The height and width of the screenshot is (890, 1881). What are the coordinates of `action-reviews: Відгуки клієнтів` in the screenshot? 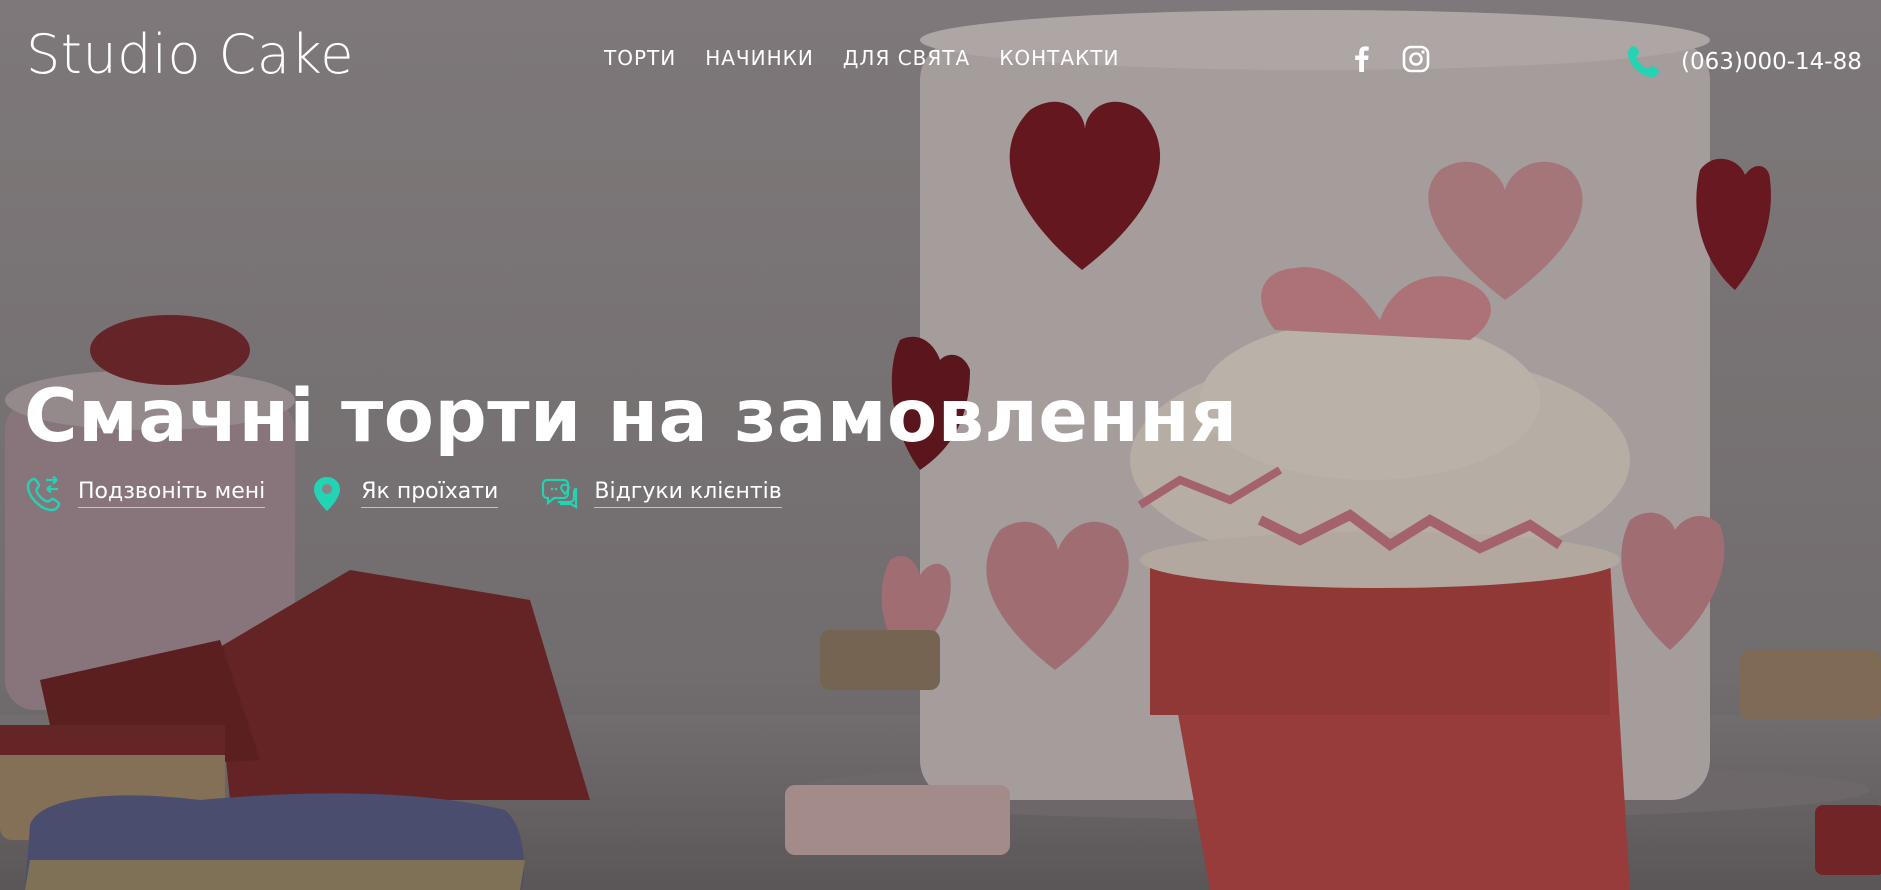 It's located at (661, 494).